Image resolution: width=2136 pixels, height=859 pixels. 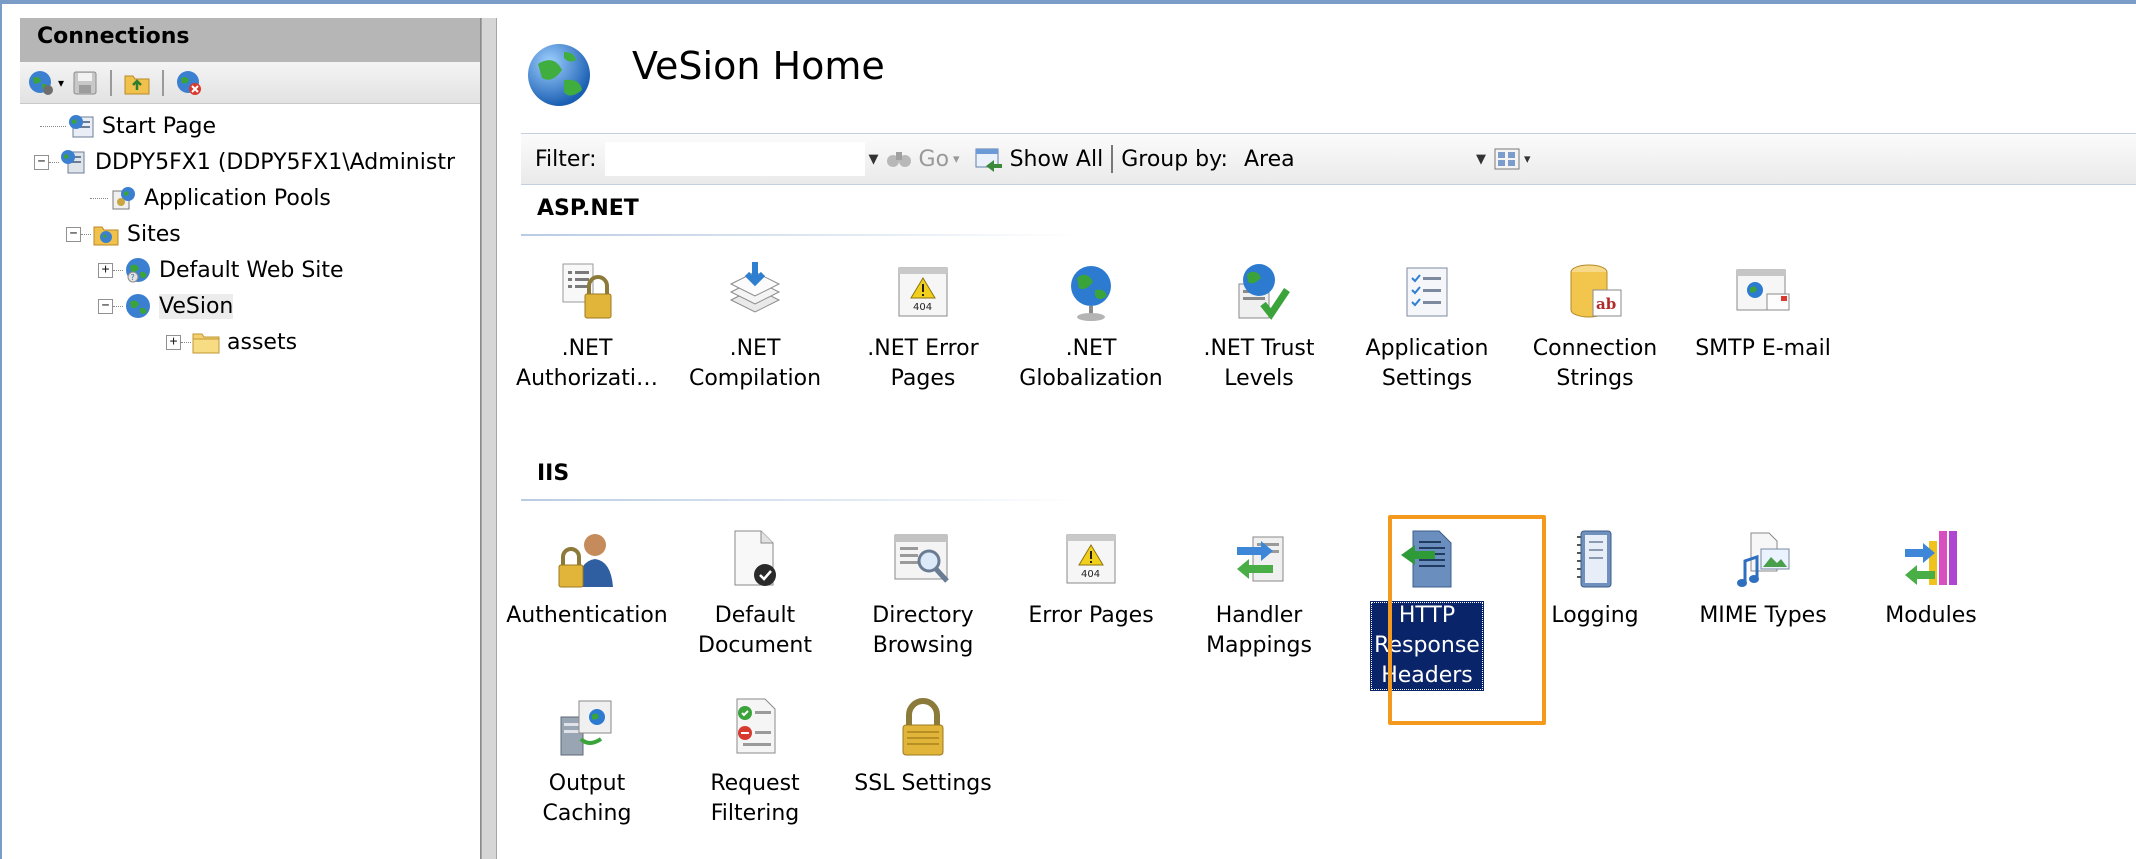 I want to click on handler-mappings-icon, so click(x=1259, y=559).